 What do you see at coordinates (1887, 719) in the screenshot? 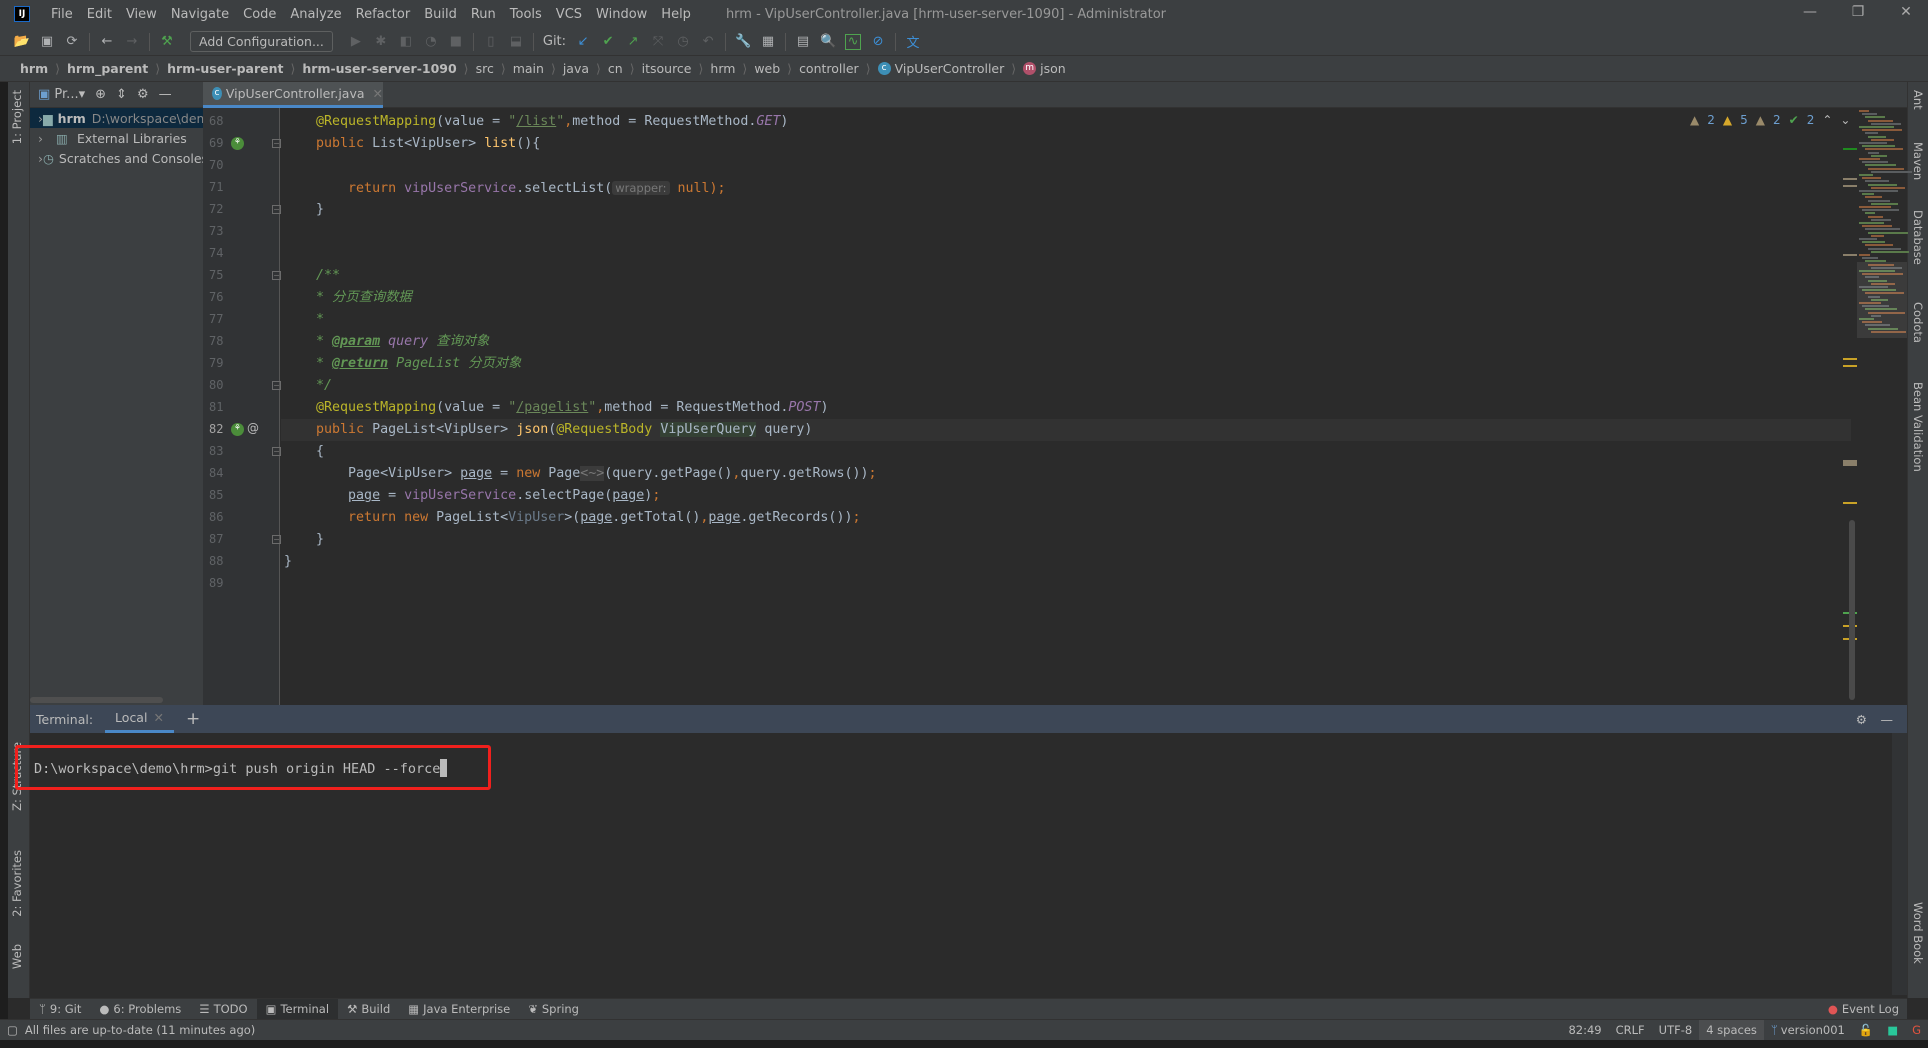
I see `hide-panel-icon: —` at bounding box center [1887, 719].